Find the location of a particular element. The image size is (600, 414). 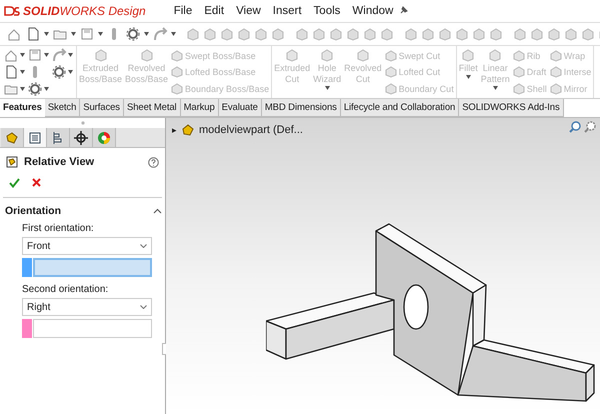

menu-item: View is located at coordinates (248, 11).